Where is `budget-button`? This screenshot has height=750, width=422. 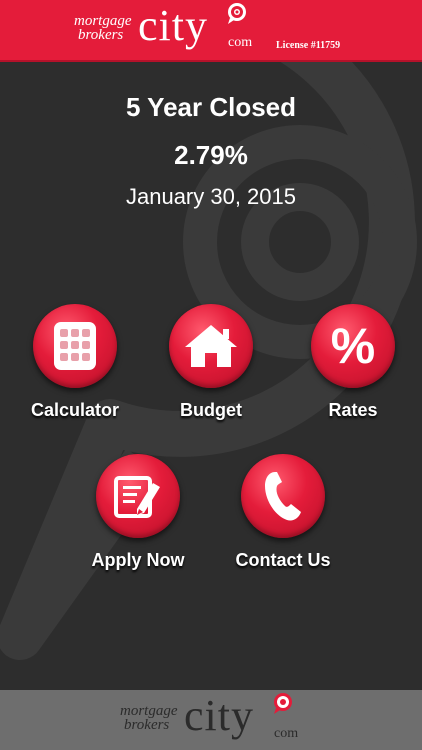 budget-button is located at coordinates (211, 346).